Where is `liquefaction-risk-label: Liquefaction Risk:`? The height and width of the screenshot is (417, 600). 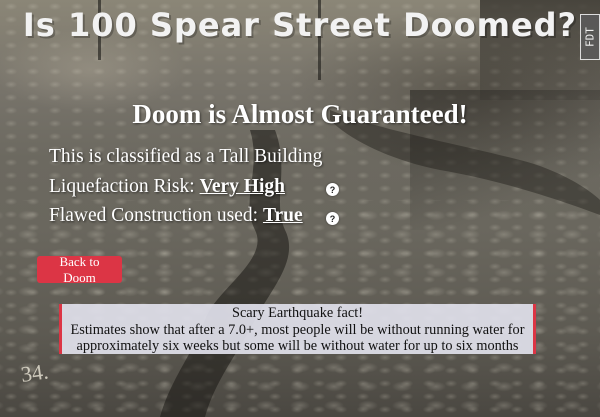
liquefaction-risk-label: Liquefaction Risk: is located at coordinates (124, 186).